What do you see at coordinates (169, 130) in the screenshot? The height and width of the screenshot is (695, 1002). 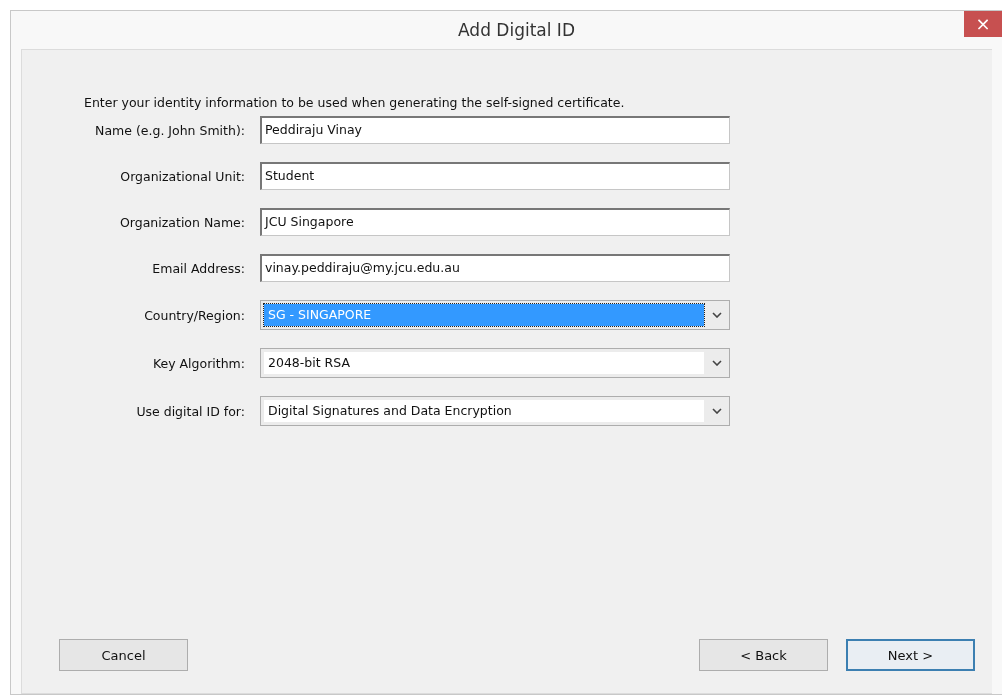 I see `field-label: Name (e.g. John Smith):` at bounding box center [169, 130].